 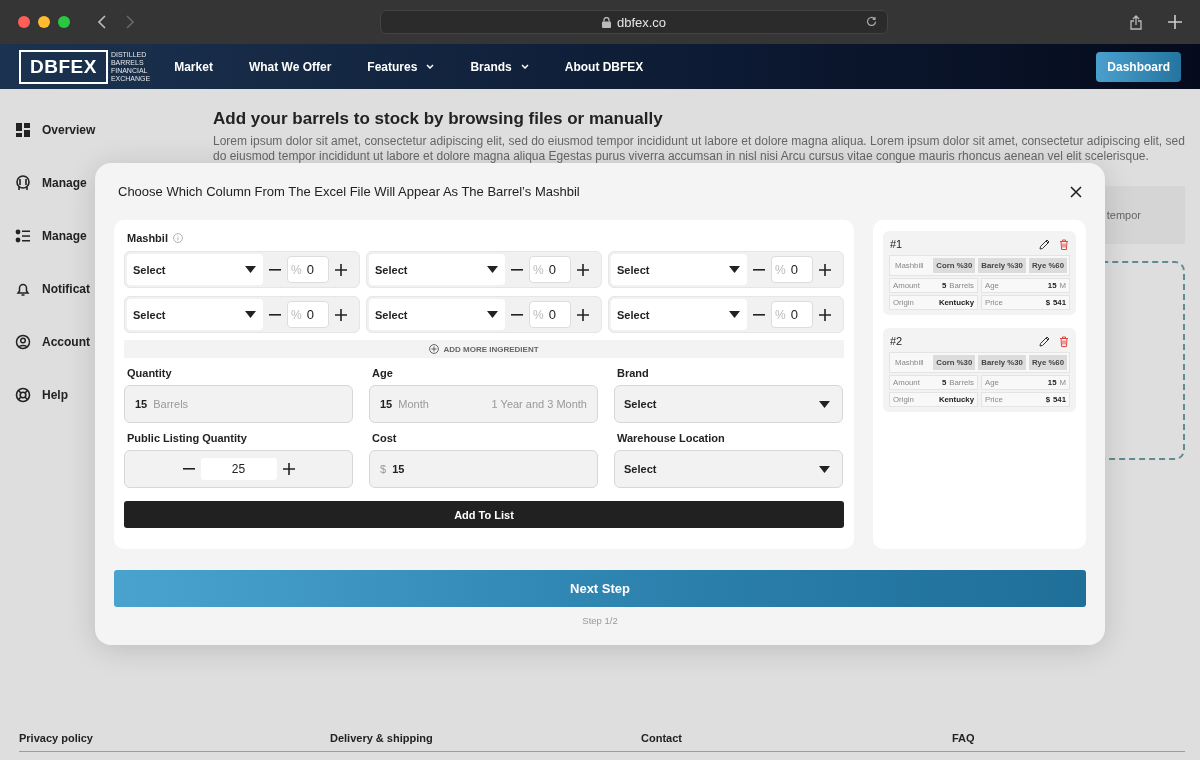 I want to click on quantity-field: 25, so click(x=238, y=469).